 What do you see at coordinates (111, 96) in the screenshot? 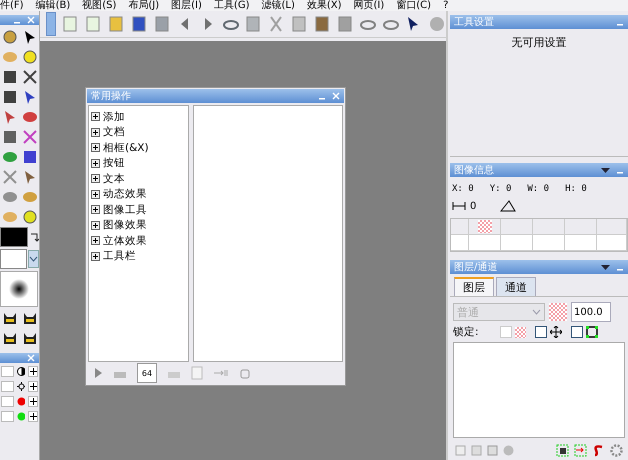
I see `panel-title: 常用操作` at bounding box center [111, 96].